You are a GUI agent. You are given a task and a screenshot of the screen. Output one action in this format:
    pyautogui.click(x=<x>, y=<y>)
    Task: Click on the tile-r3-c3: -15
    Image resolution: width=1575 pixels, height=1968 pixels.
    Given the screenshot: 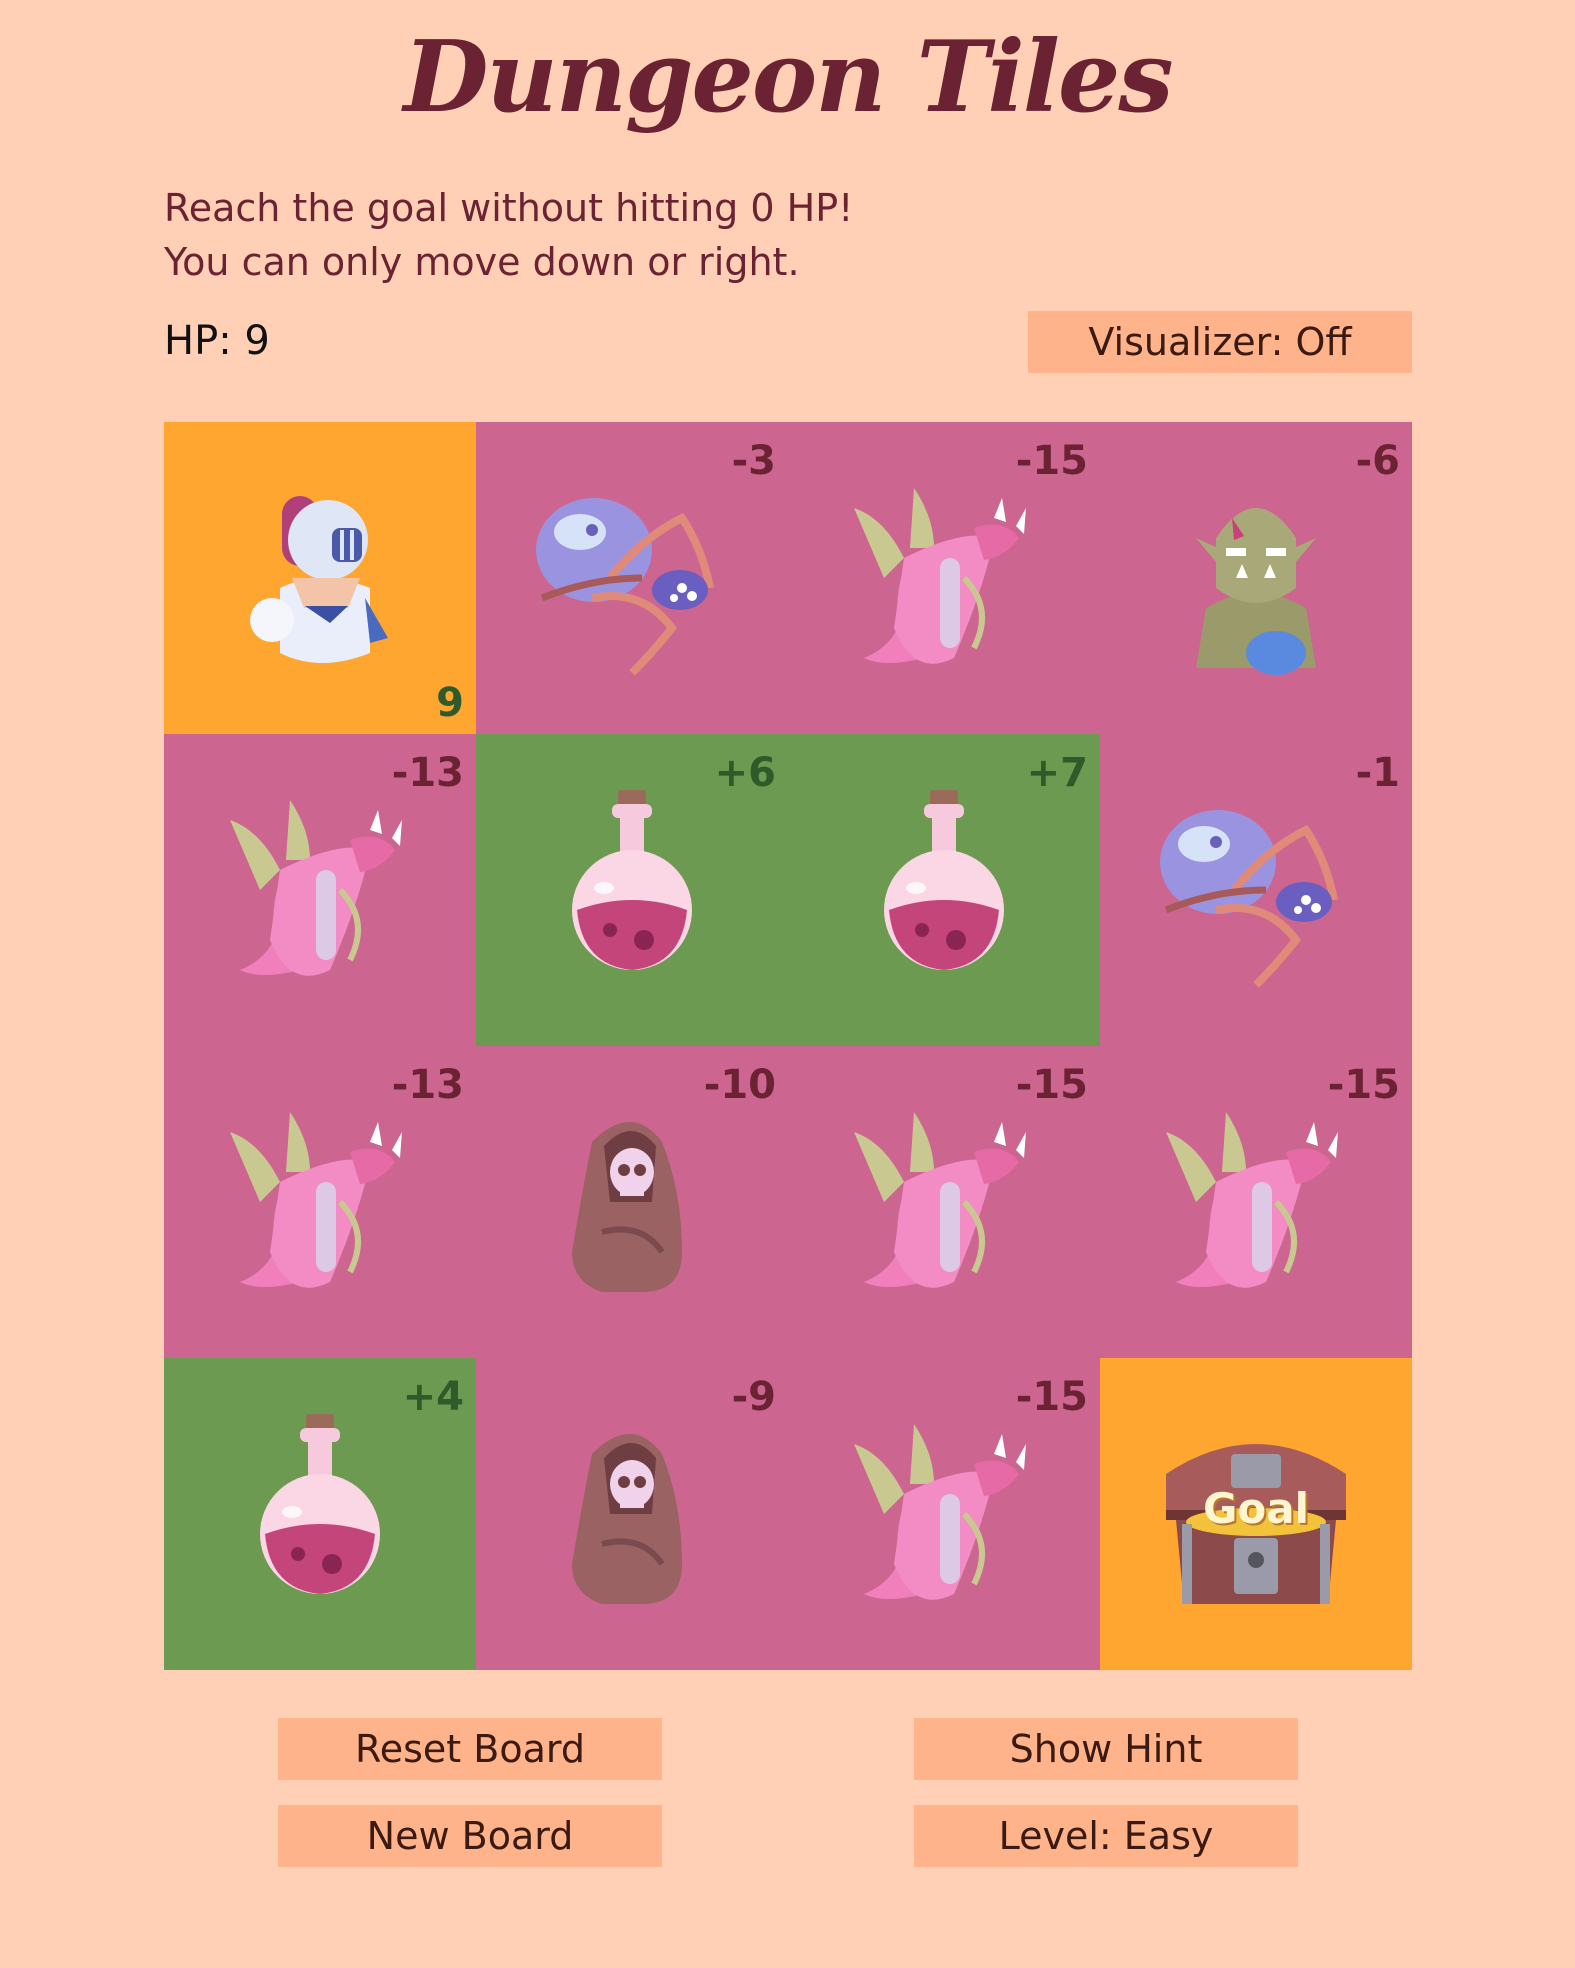 What is the action you would take?
    pyautogui.click(x=944, y=1202)
    